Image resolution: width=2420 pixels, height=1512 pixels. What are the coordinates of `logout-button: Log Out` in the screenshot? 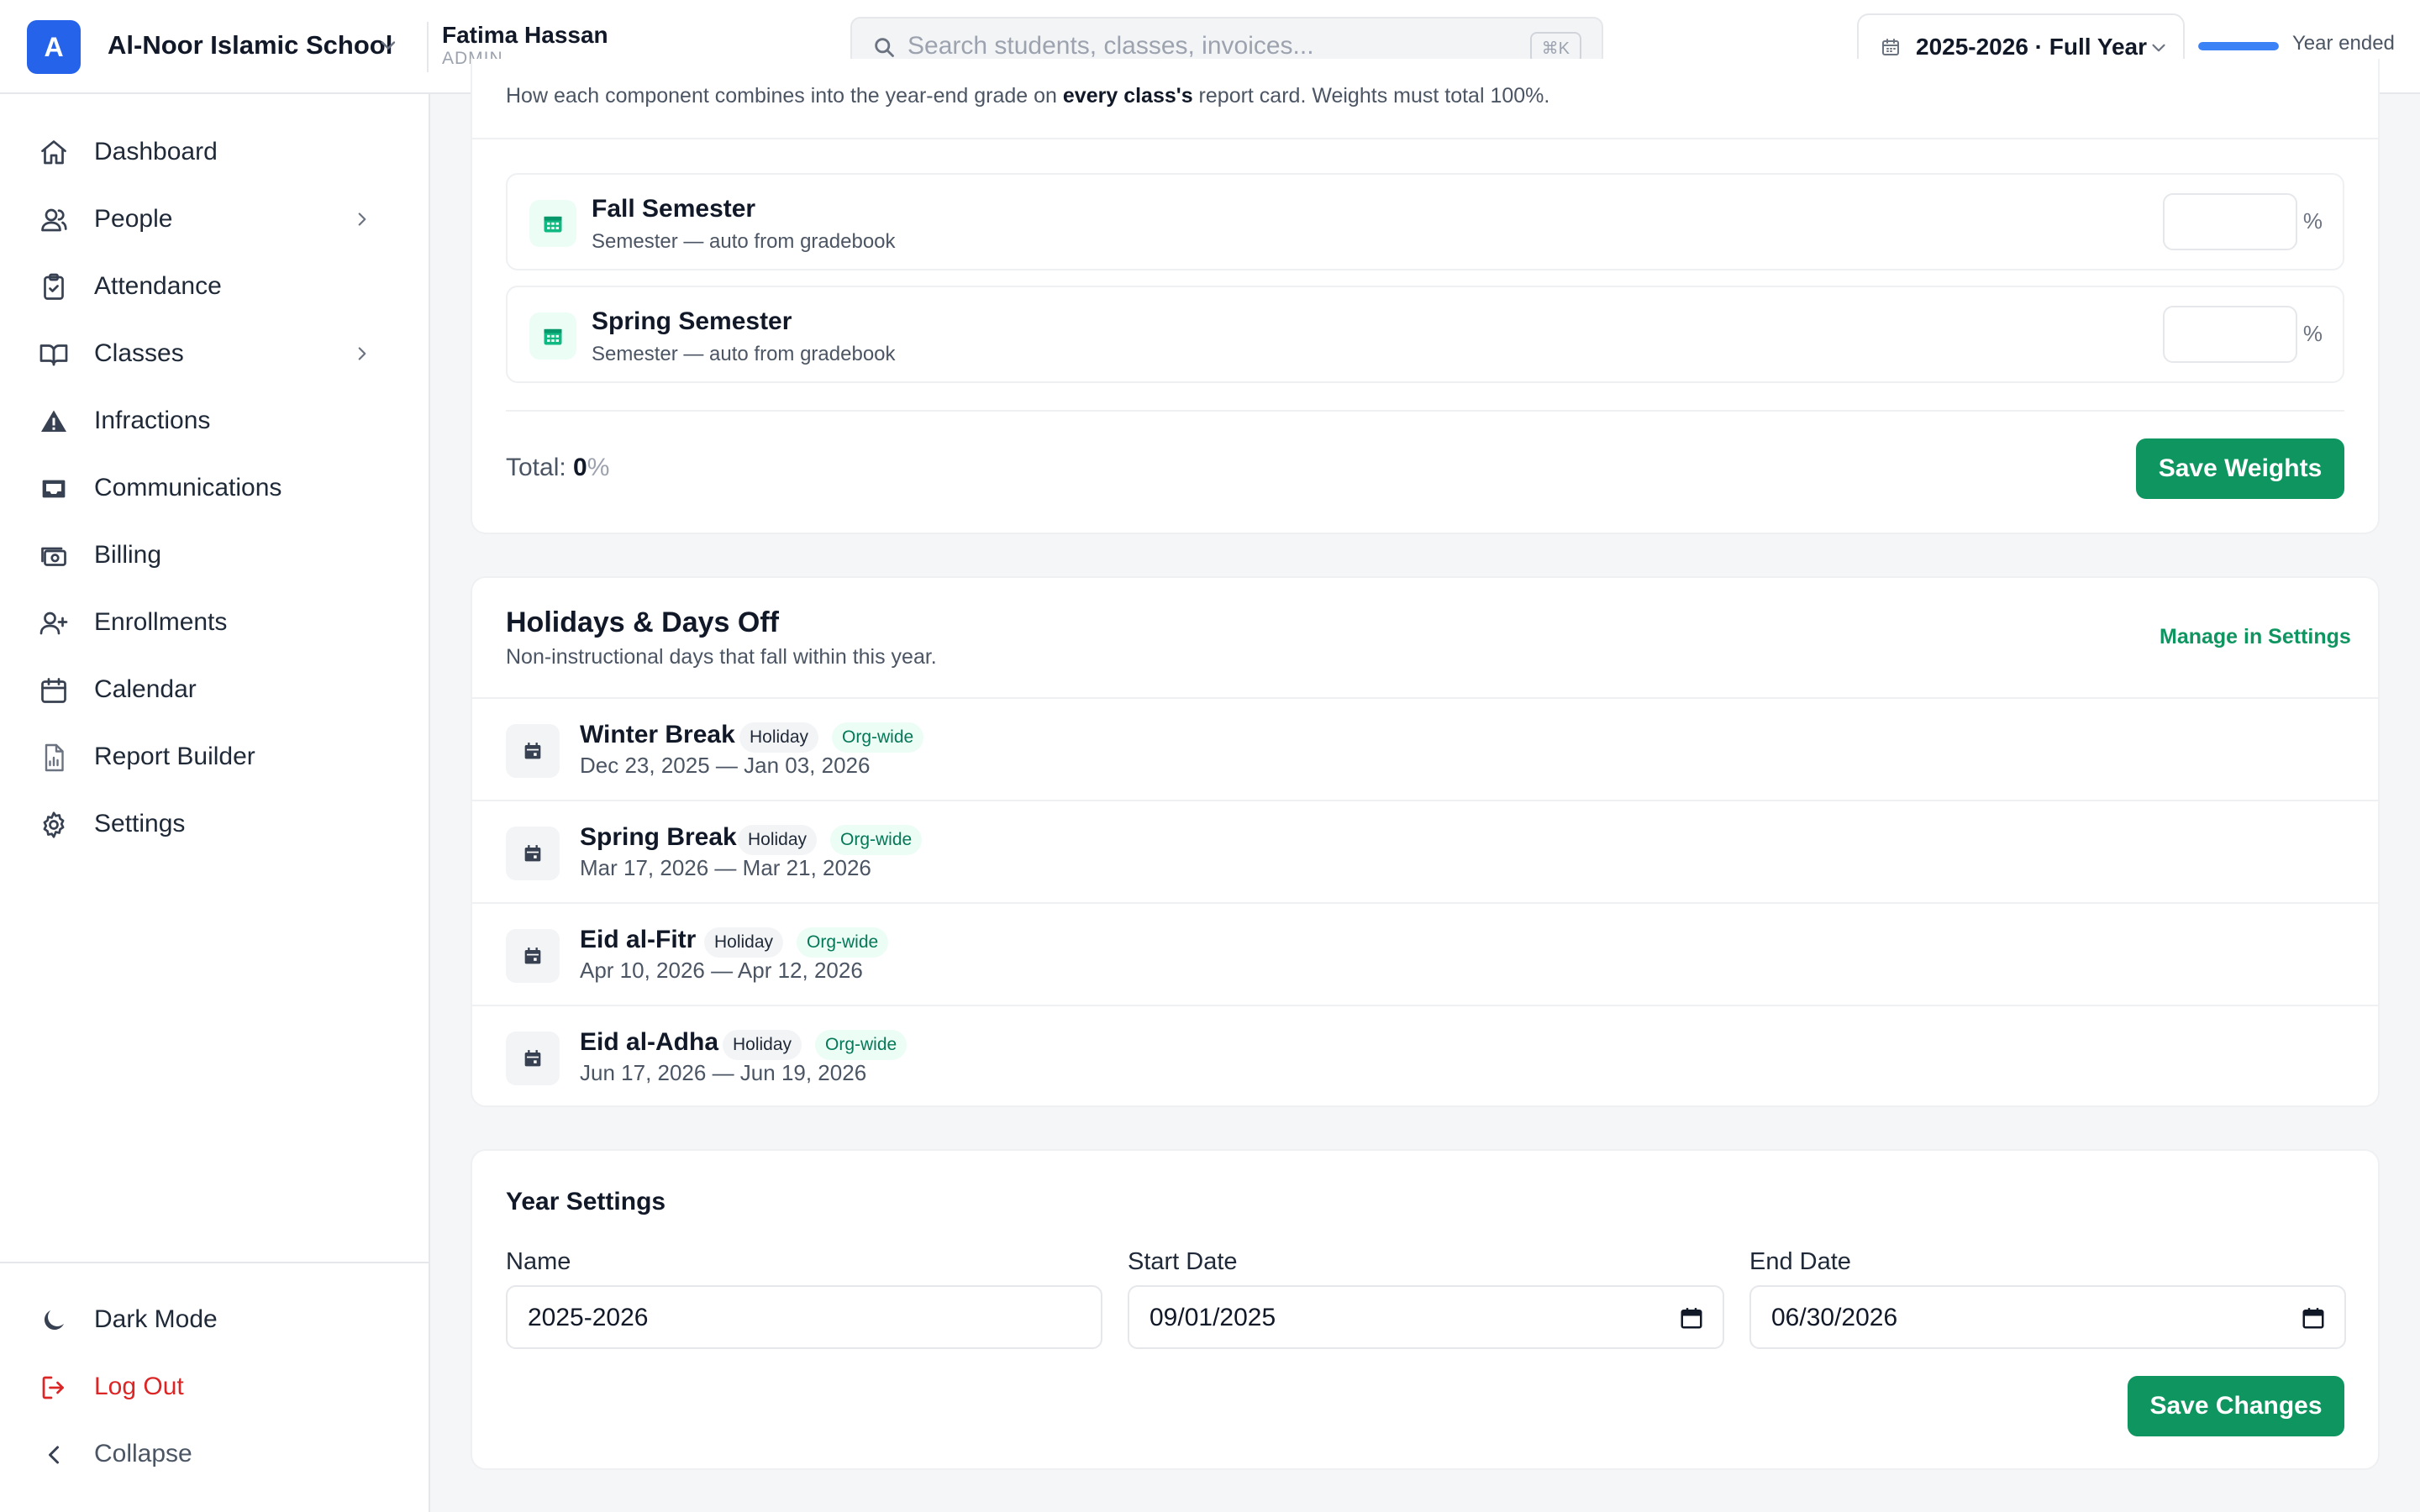 It's located at (215, 1386).